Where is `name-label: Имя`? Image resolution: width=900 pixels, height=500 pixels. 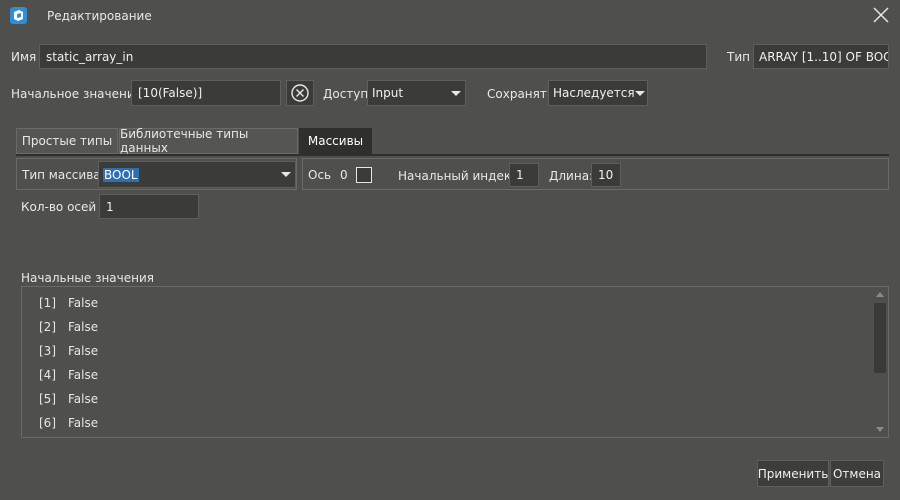
name-label: Имя is located at coordinates (24, 57).